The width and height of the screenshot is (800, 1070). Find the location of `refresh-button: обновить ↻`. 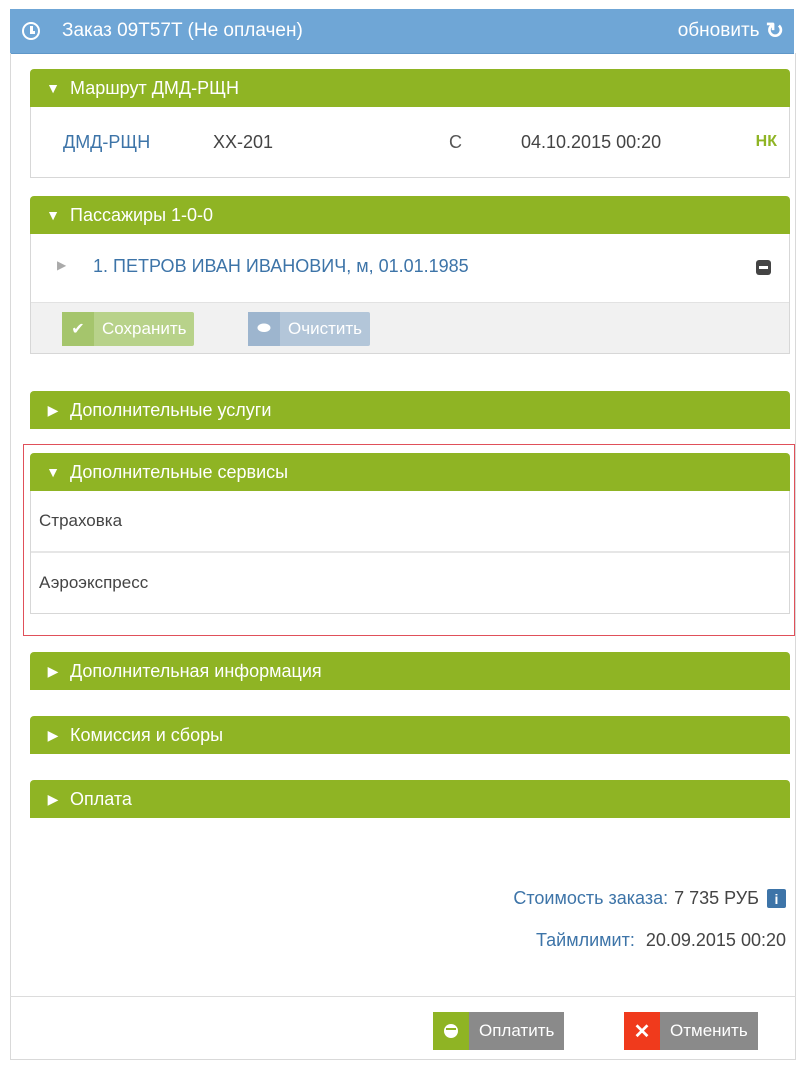

refresh-button: обновить ↻ is located at coordinates (731, 31).